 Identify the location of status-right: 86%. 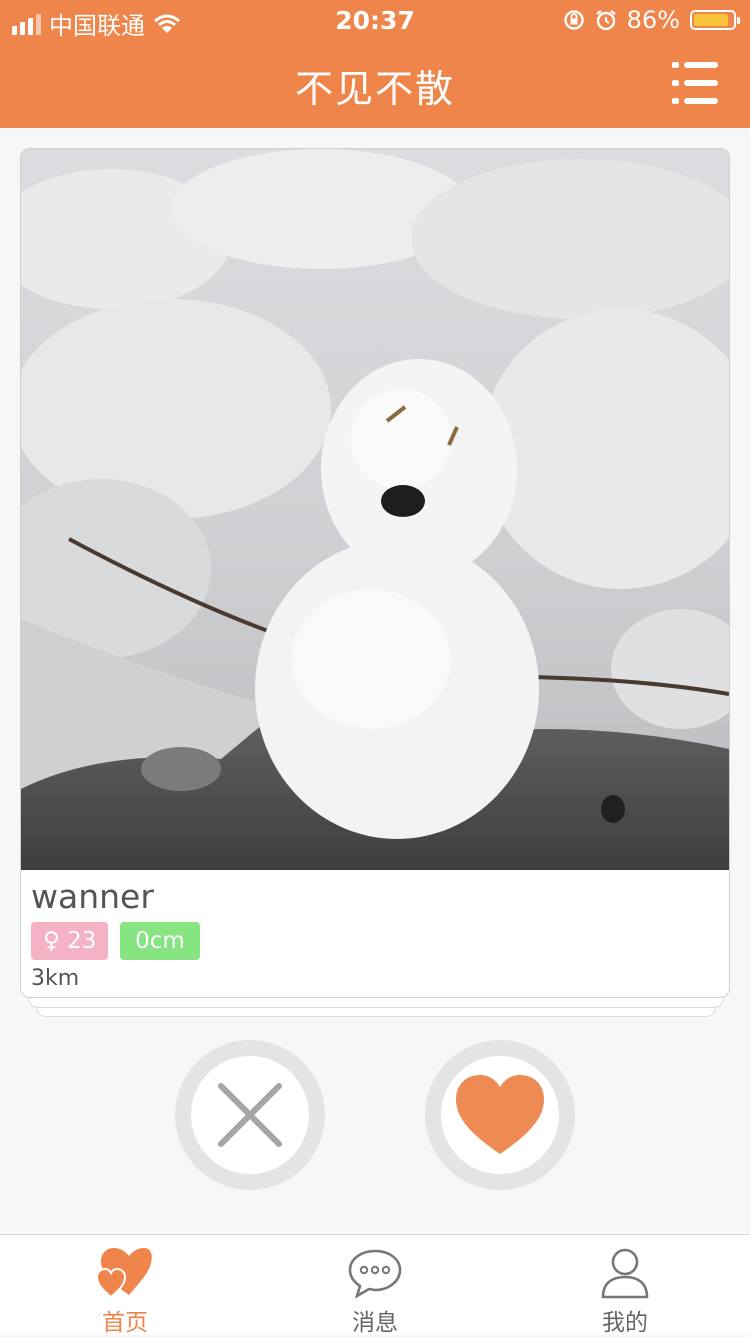
(651, 20).